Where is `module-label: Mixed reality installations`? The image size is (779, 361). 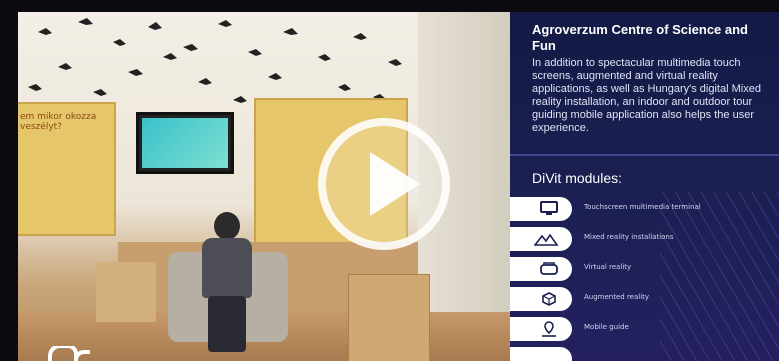
module-label: Mixed reality installations is located at coordinates (629, 237).